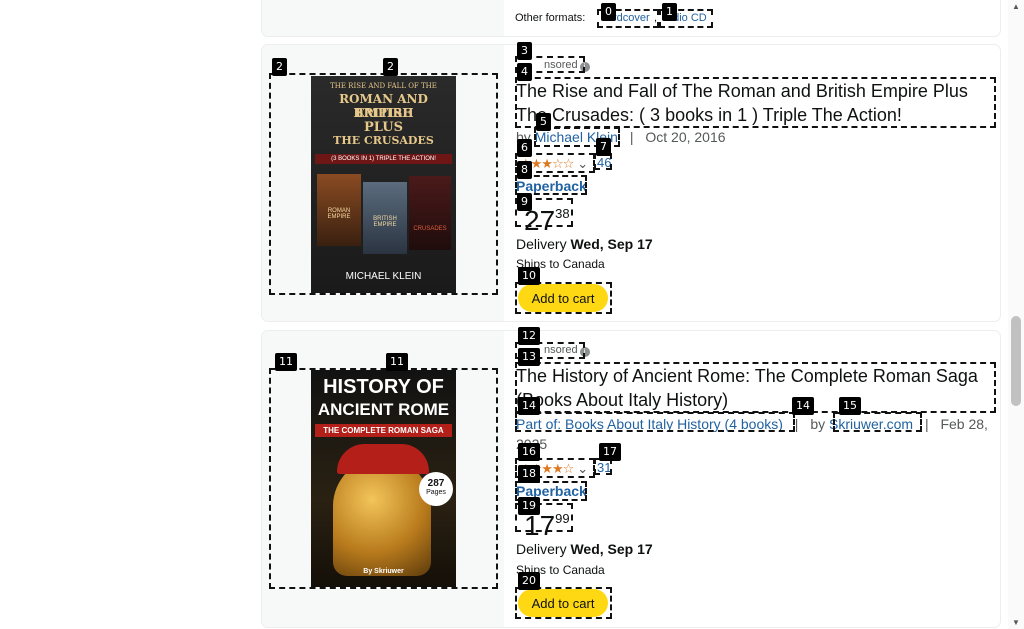  What do you see at coordinates (610, 452) in the screenshot?
I see `tag-17: 17` at bounding box center [610, 452].